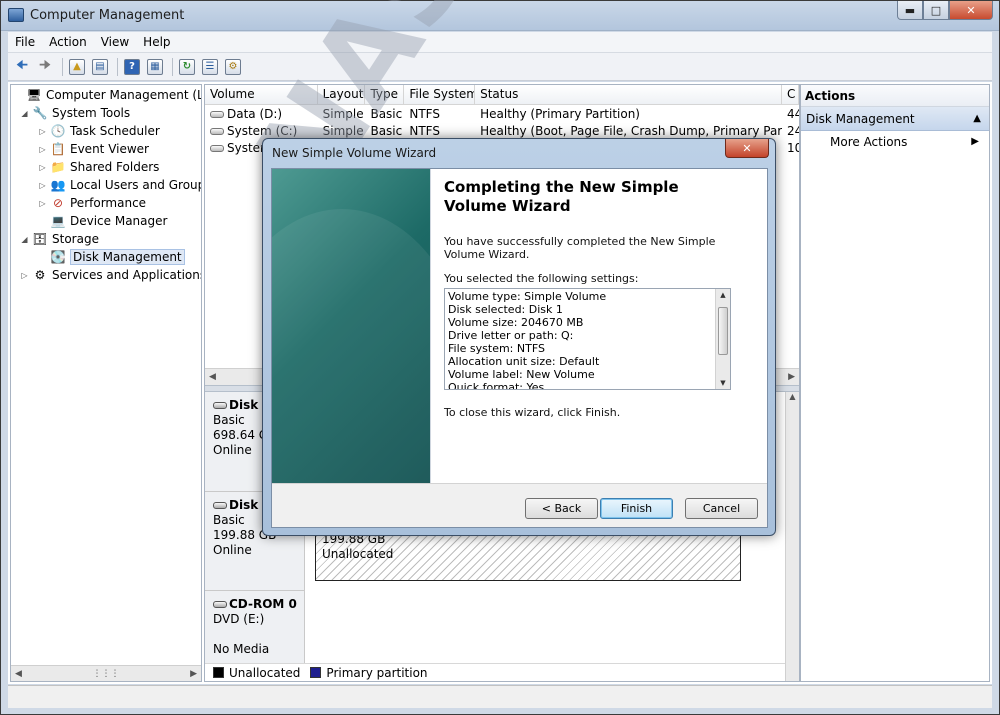 The image size is (1000, 715). What do you see at coordinates (59, 239) in the screenshot?
I see `tree-storage: ◢ 🗄 Storage` at bounding box center [59, 239].